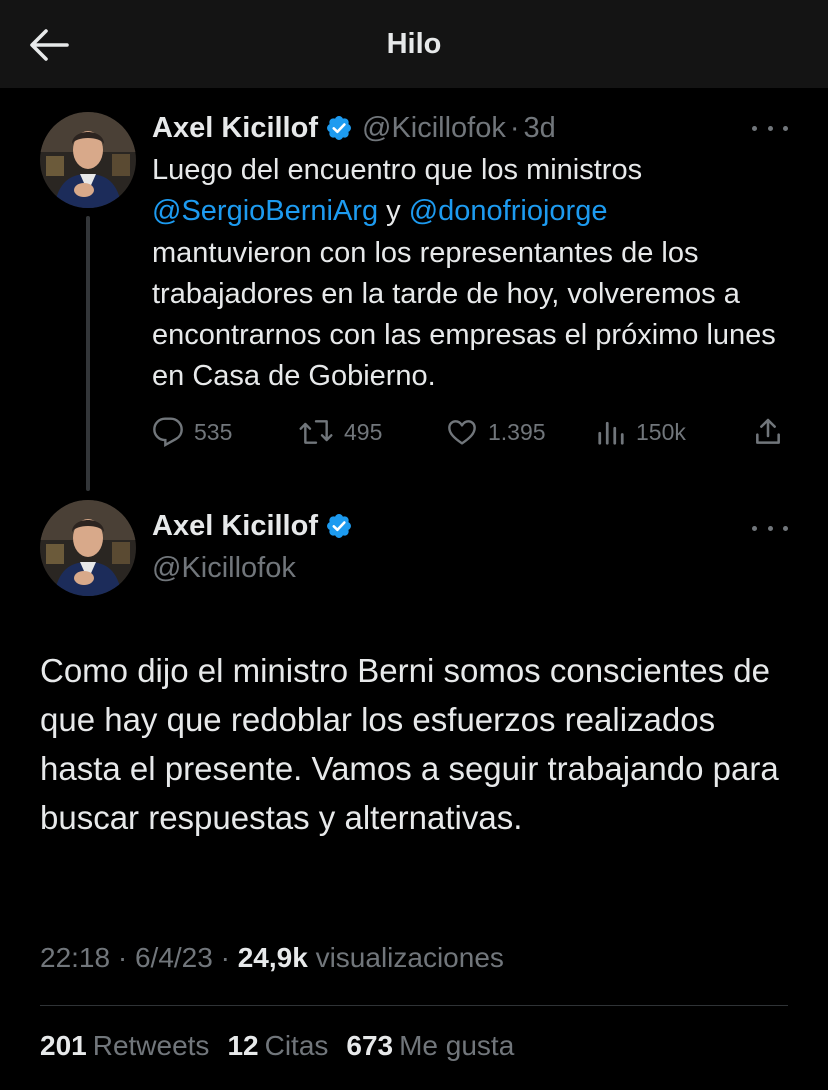 This screenshot has height=1090, width=828. I want to click on retweets-stat: 201 Retweets, so click(124, 1046).